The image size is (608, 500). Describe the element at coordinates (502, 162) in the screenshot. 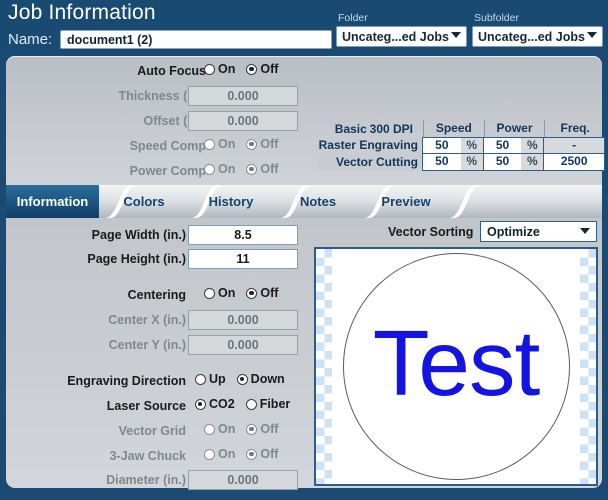

I see `vector-power-value: 50` at that location.